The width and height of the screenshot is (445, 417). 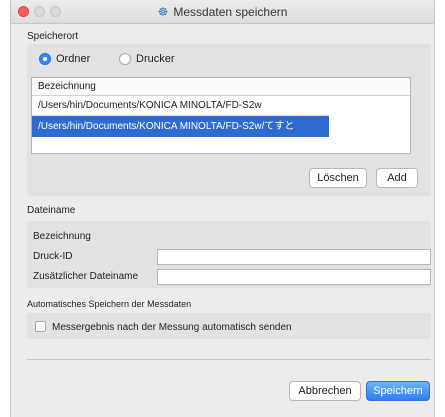 I want to click on radio-printer-indicator, so click(x=125, y=59).